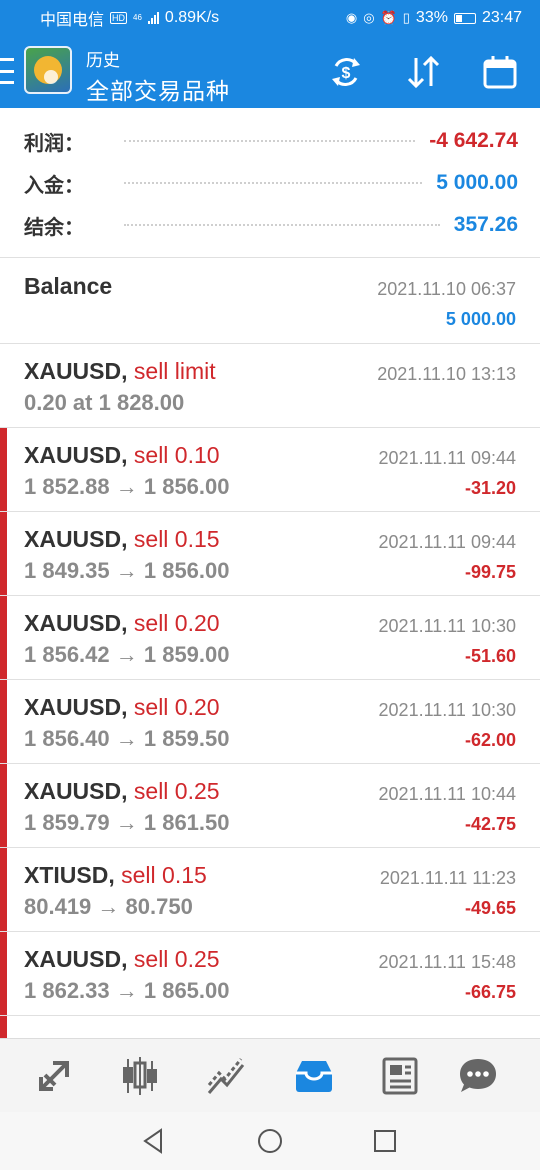 The height and width of the screenshot is (1170, 540). I want to click on order-row-title: XAUUSD, sell limit, so click(120, 371).